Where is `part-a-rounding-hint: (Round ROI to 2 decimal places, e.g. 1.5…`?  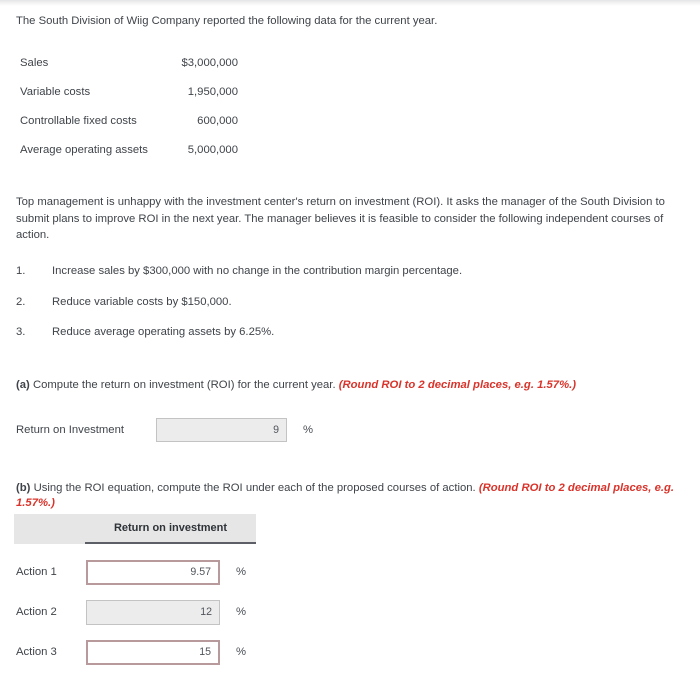
part-a-rounding-hint: (Round ROI to 2 decimal places, e.g. 1.5… is located at coordinates (457, 385).